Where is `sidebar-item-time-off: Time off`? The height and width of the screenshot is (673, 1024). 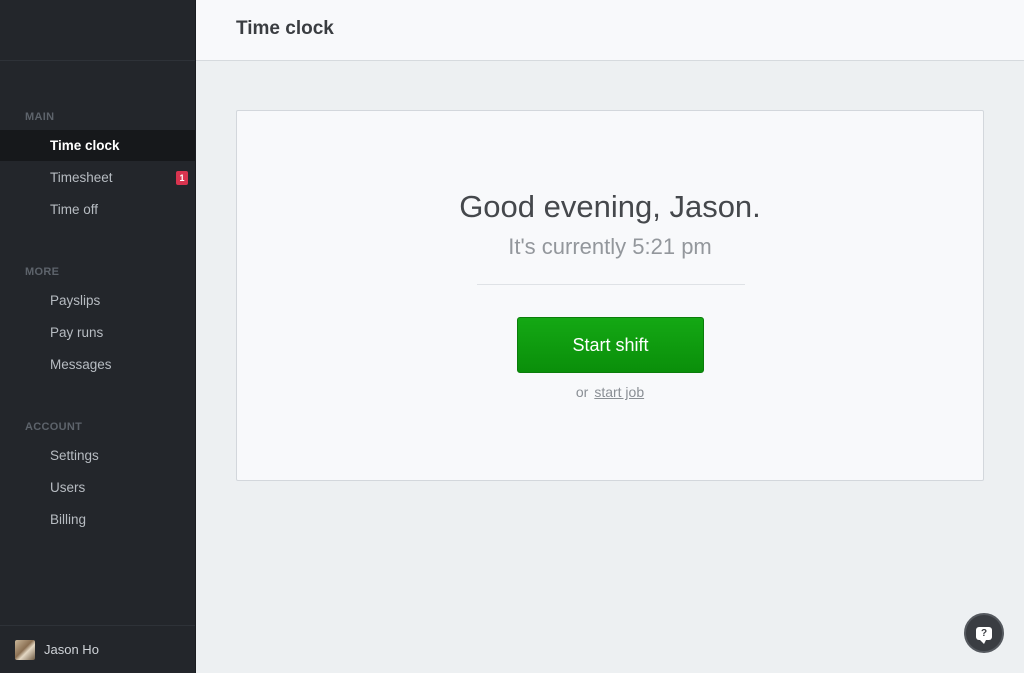 sidebar-item-time-off: Time off is located at coordinates (97, 209).